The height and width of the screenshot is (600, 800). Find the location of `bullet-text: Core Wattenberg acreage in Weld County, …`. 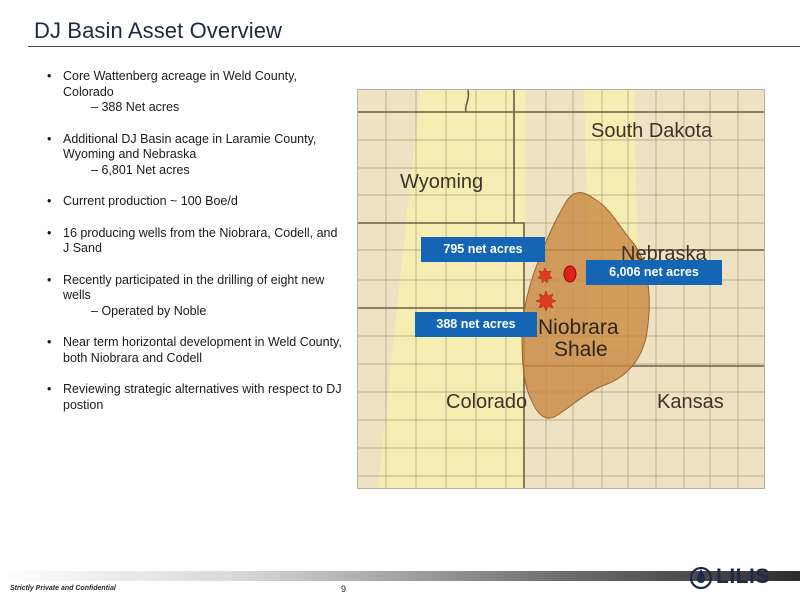

bullet-text: Core Wattenberg acreage in Weld County, … is located at coordinates (180, 84).